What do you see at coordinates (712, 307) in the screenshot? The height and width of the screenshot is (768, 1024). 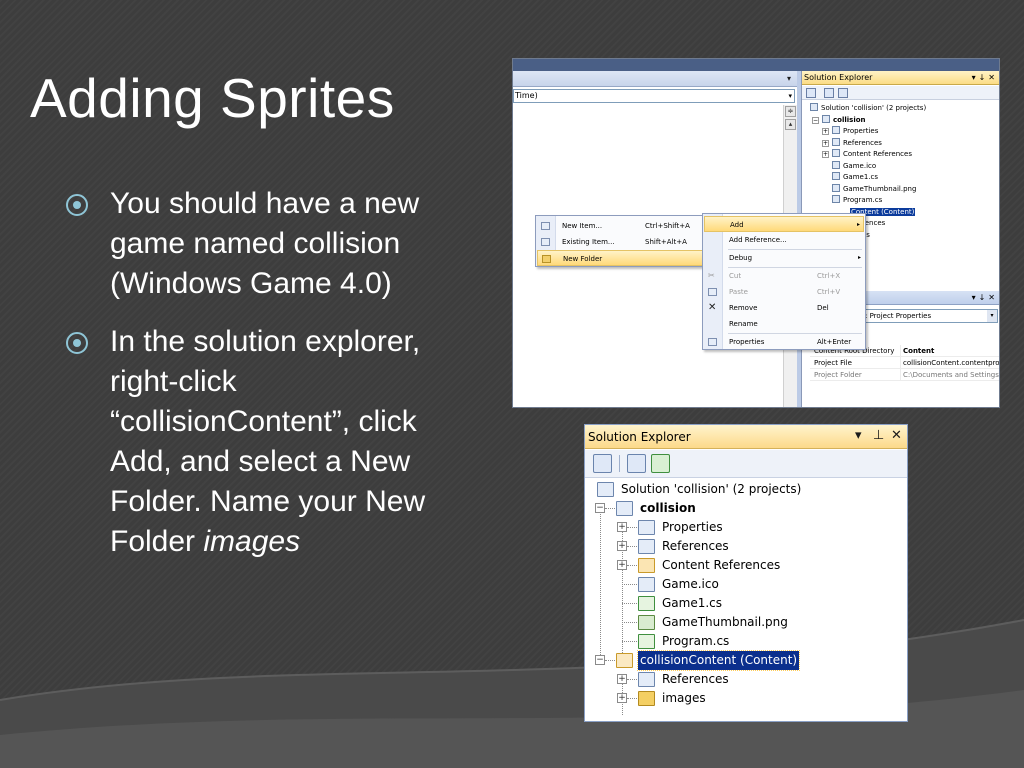 I see `remove-icon: ✕` at bounding box center [712, 307].